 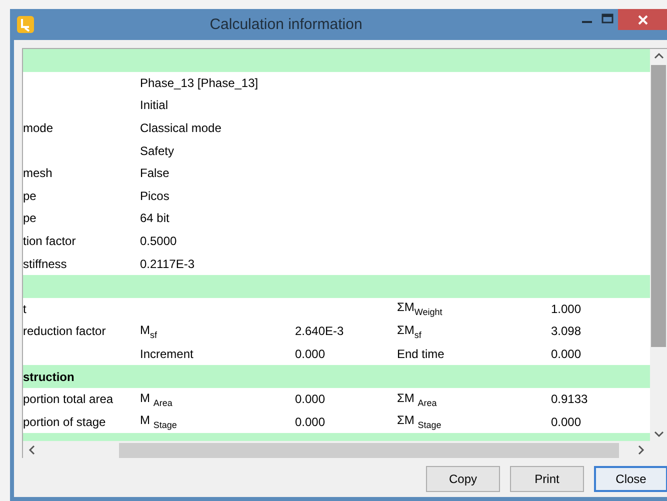 What do you see at coordinates (155, 195) in the screenshot?
I see `value-cell-text: Picos` at bounding box center [155, 195].